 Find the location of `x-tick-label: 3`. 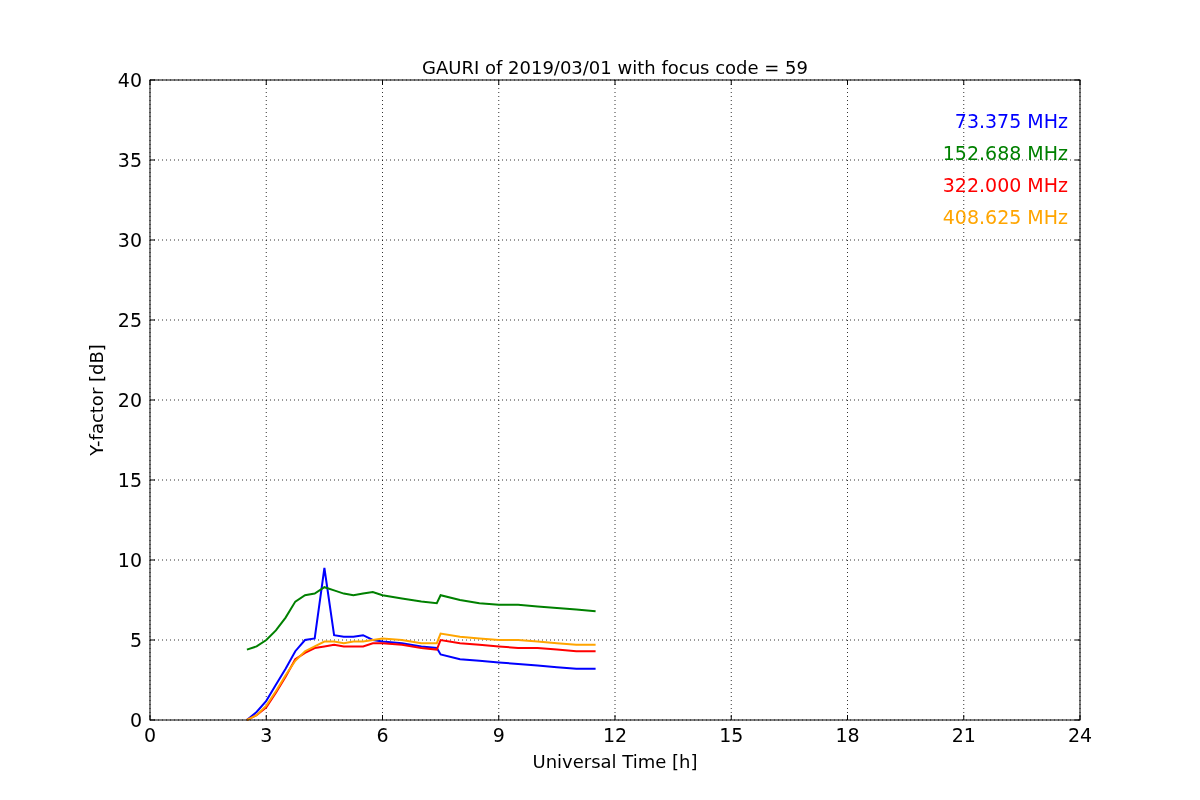

x-tick-label: 3 is located at coordinates (266, 735).